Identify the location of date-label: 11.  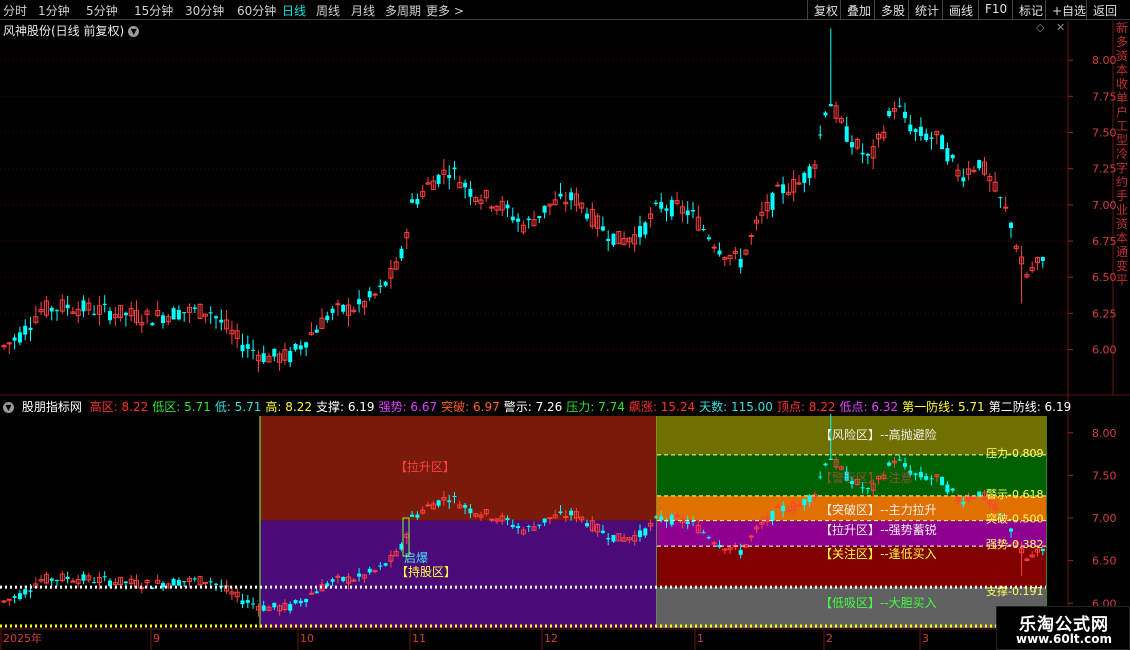
(419, 638).